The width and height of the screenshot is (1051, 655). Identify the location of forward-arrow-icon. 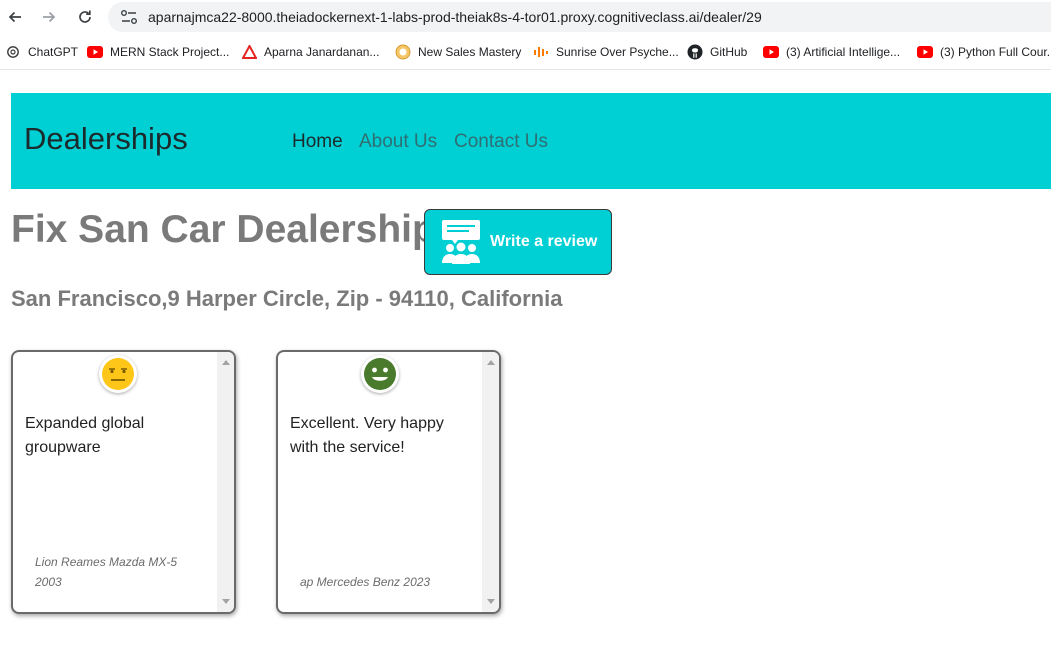
(49, 17).